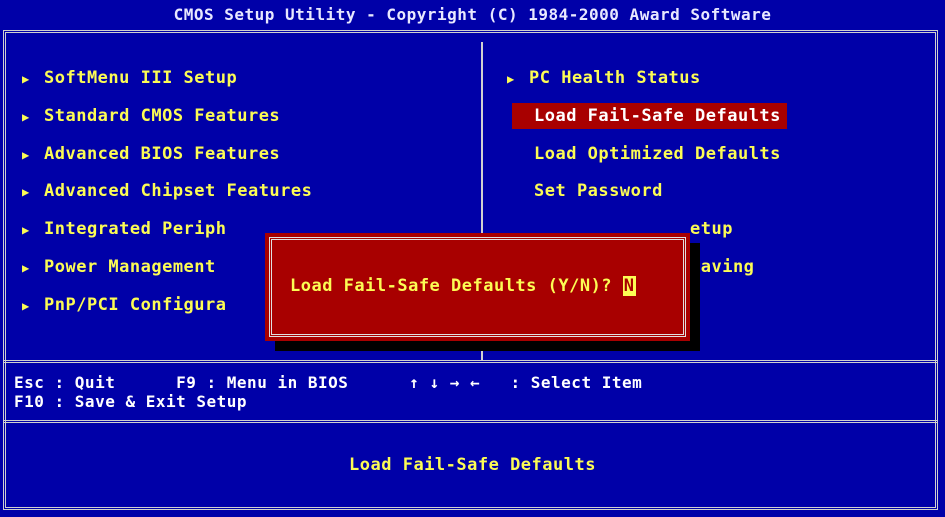  I want to click on menu-item-label: Advanced Chipset Features, so click(178, 191).